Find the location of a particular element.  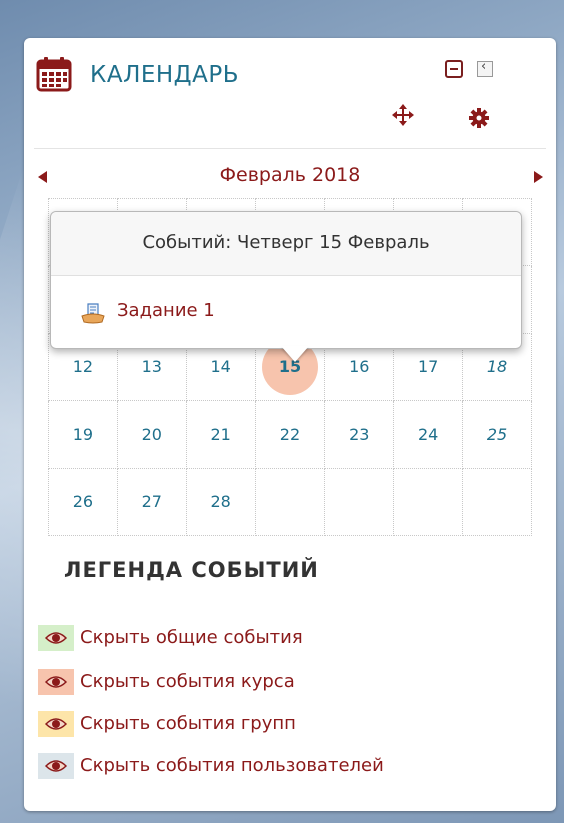

calendar-day: 27 is located at coordinates (151, 502).